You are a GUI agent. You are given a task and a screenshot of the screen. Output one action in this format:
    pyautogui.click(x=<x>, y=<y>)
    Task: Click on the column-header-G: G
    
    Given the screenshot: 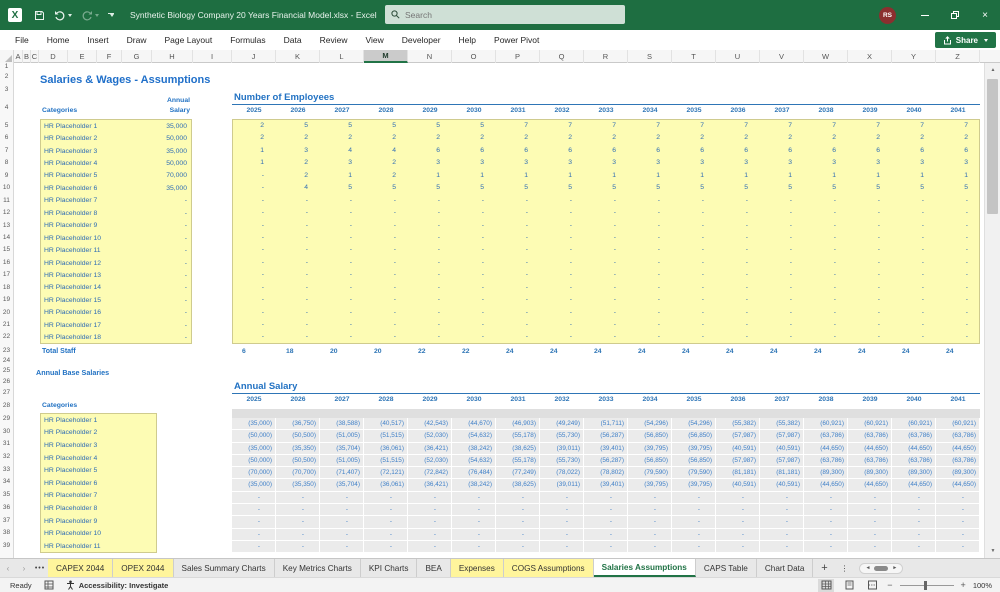 What is the action you would take?
    pyautogui.click(x=137, y=56)
    